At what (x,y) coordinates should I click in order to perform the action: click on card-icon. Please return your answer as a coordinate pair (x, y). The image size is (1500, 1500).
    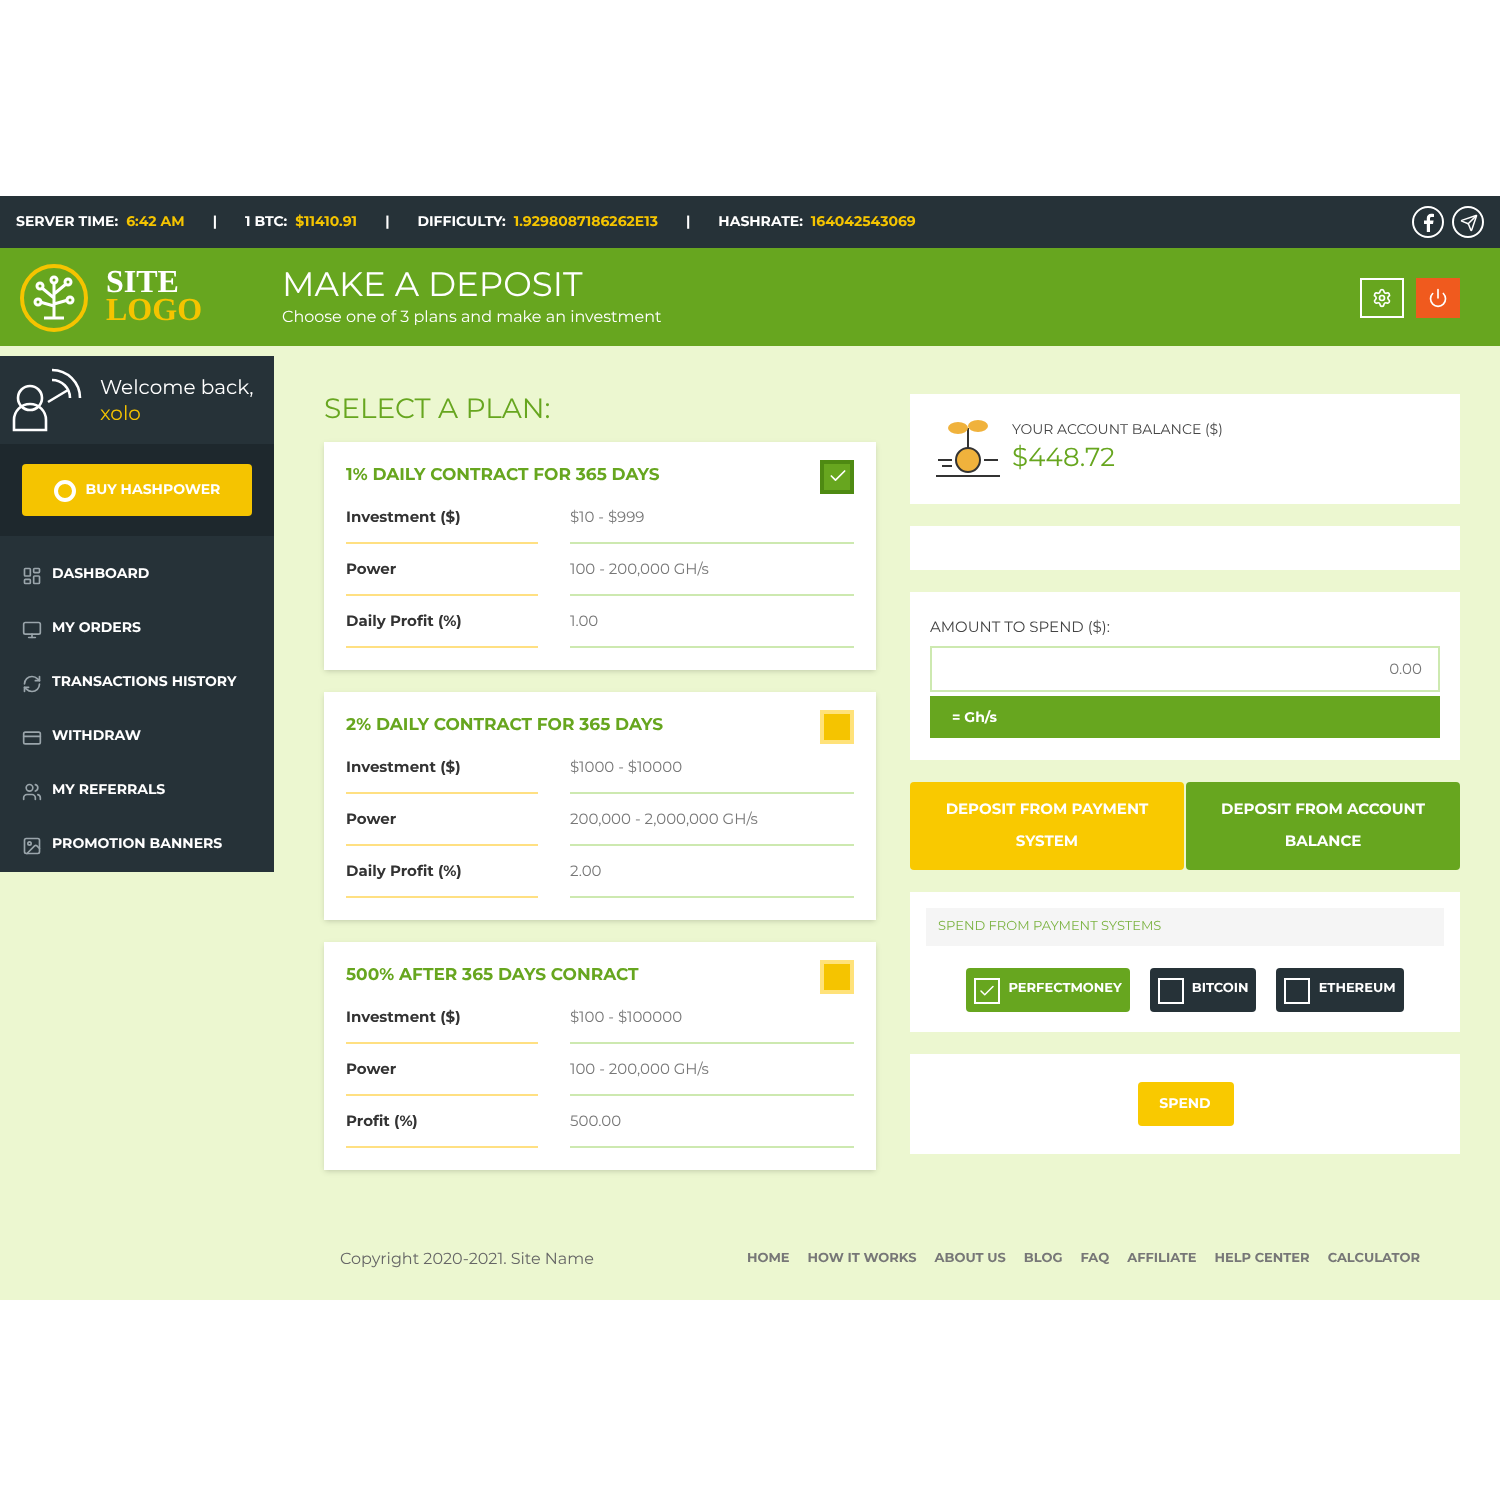
    Looking at the image, I should click on (32, 737).